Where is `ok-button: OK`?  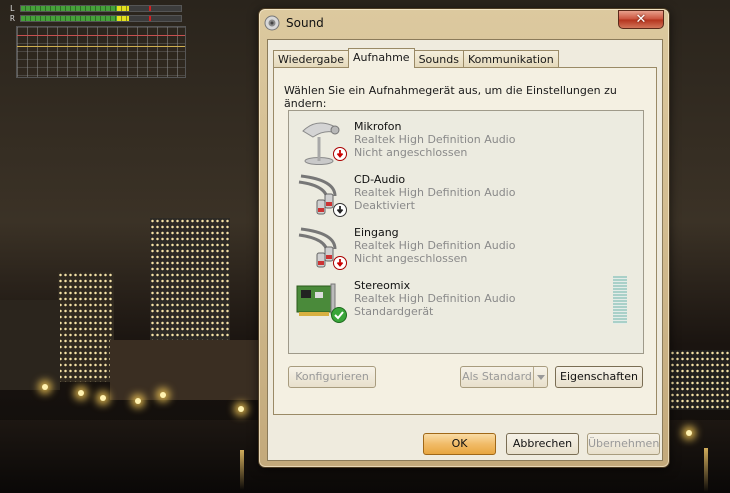
ok-button: OK is located at coordinates (459, 444).